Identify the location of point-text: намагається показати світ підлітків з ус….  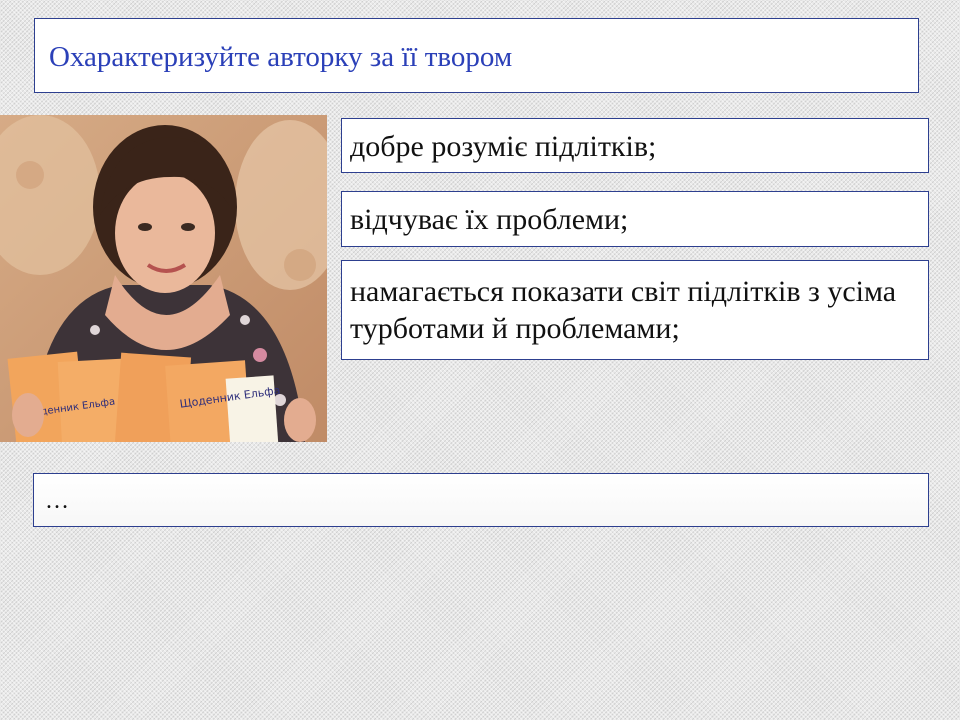
(623, 310).